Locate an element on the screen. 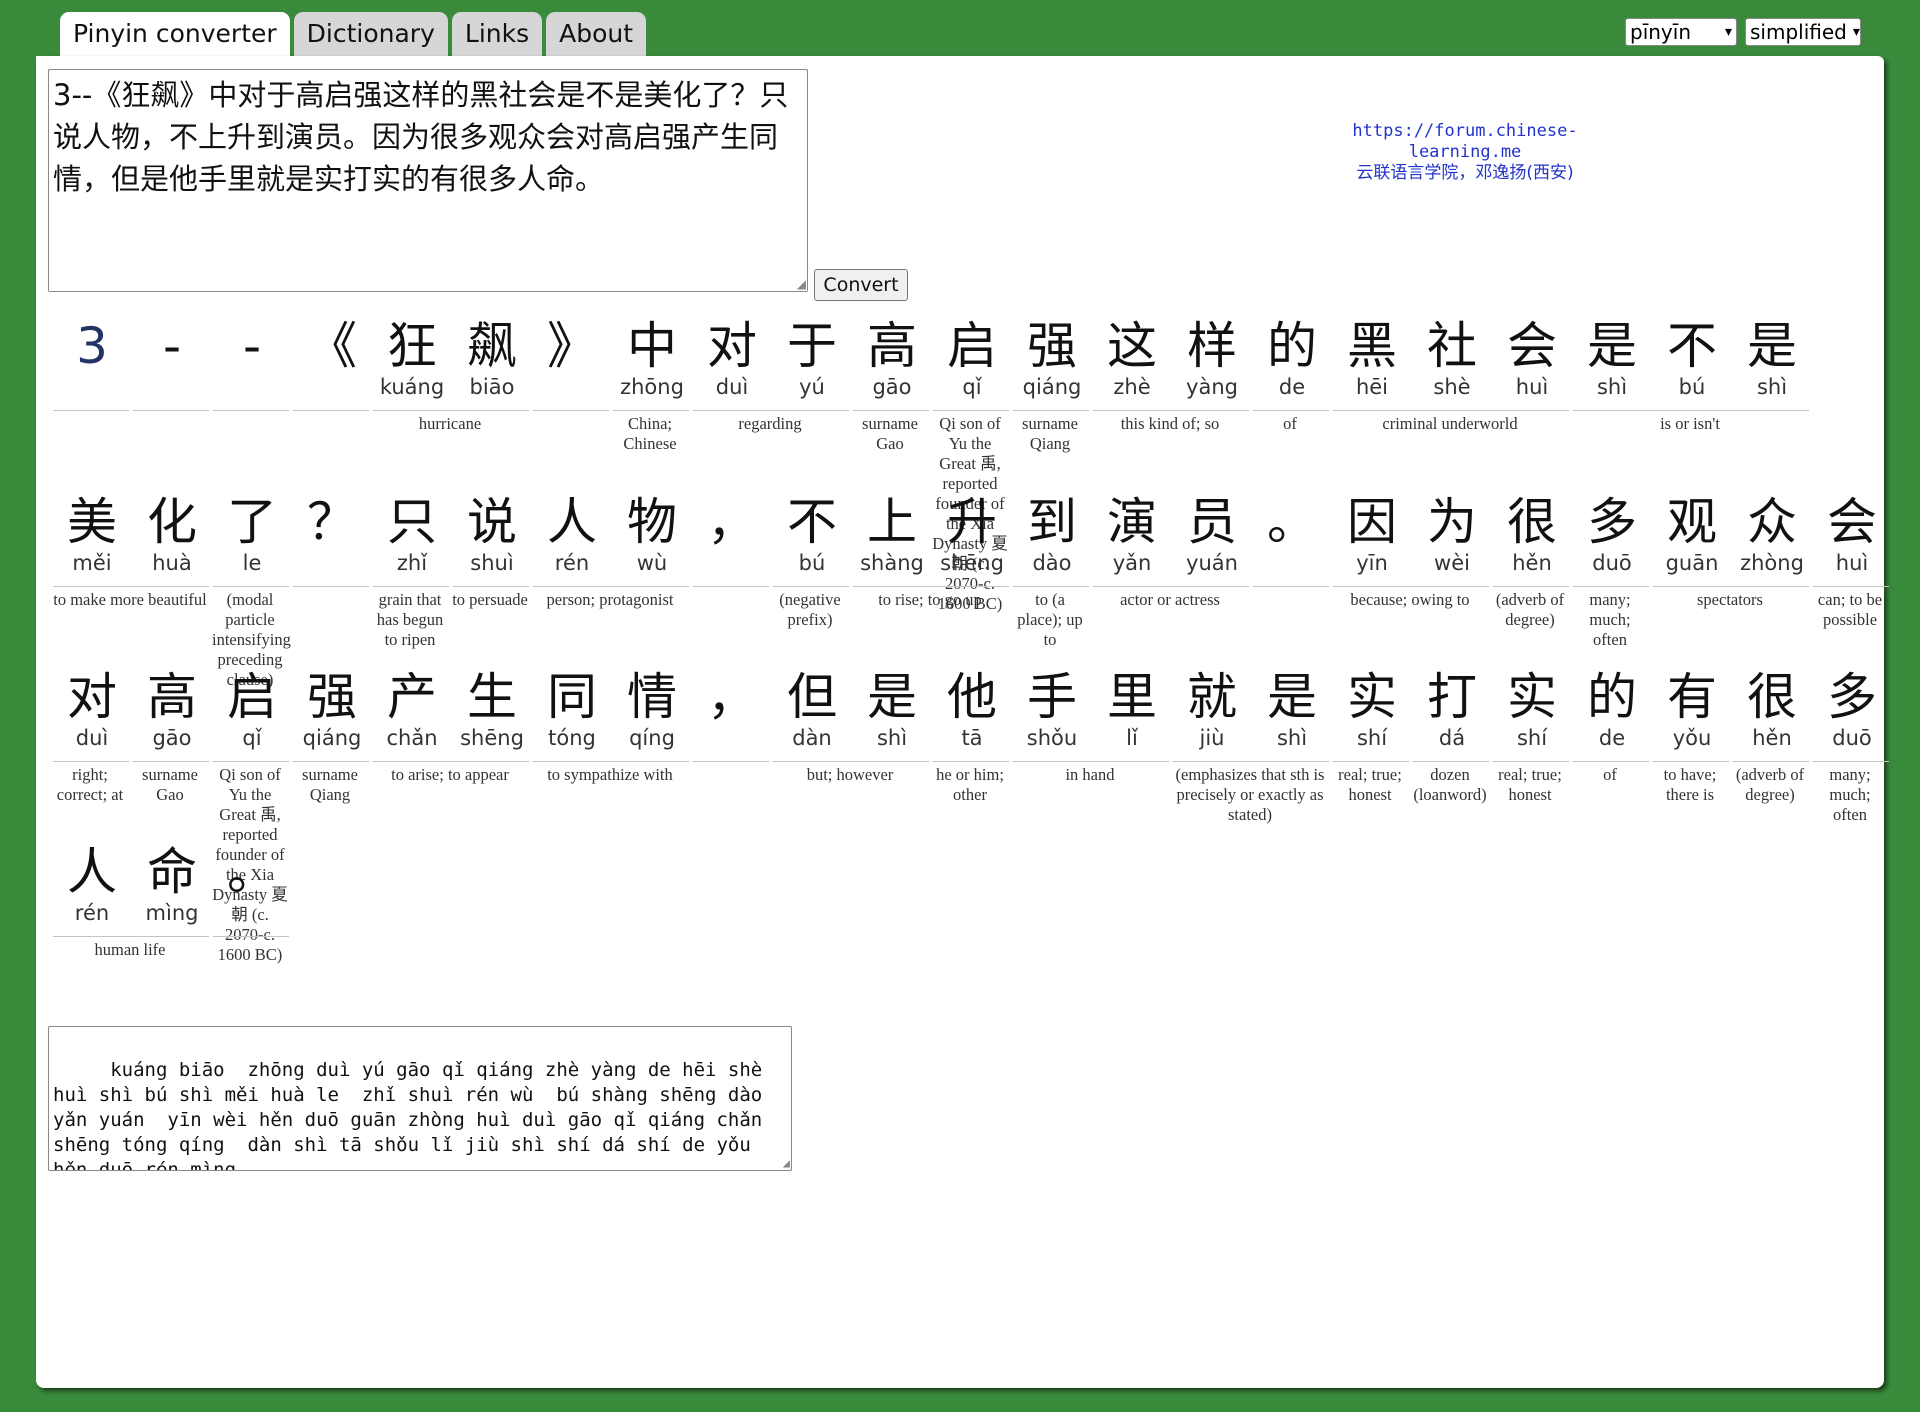 This screenshot has width=1920, height=1412. convert-button: Convert is located at coordinates (861, 285).